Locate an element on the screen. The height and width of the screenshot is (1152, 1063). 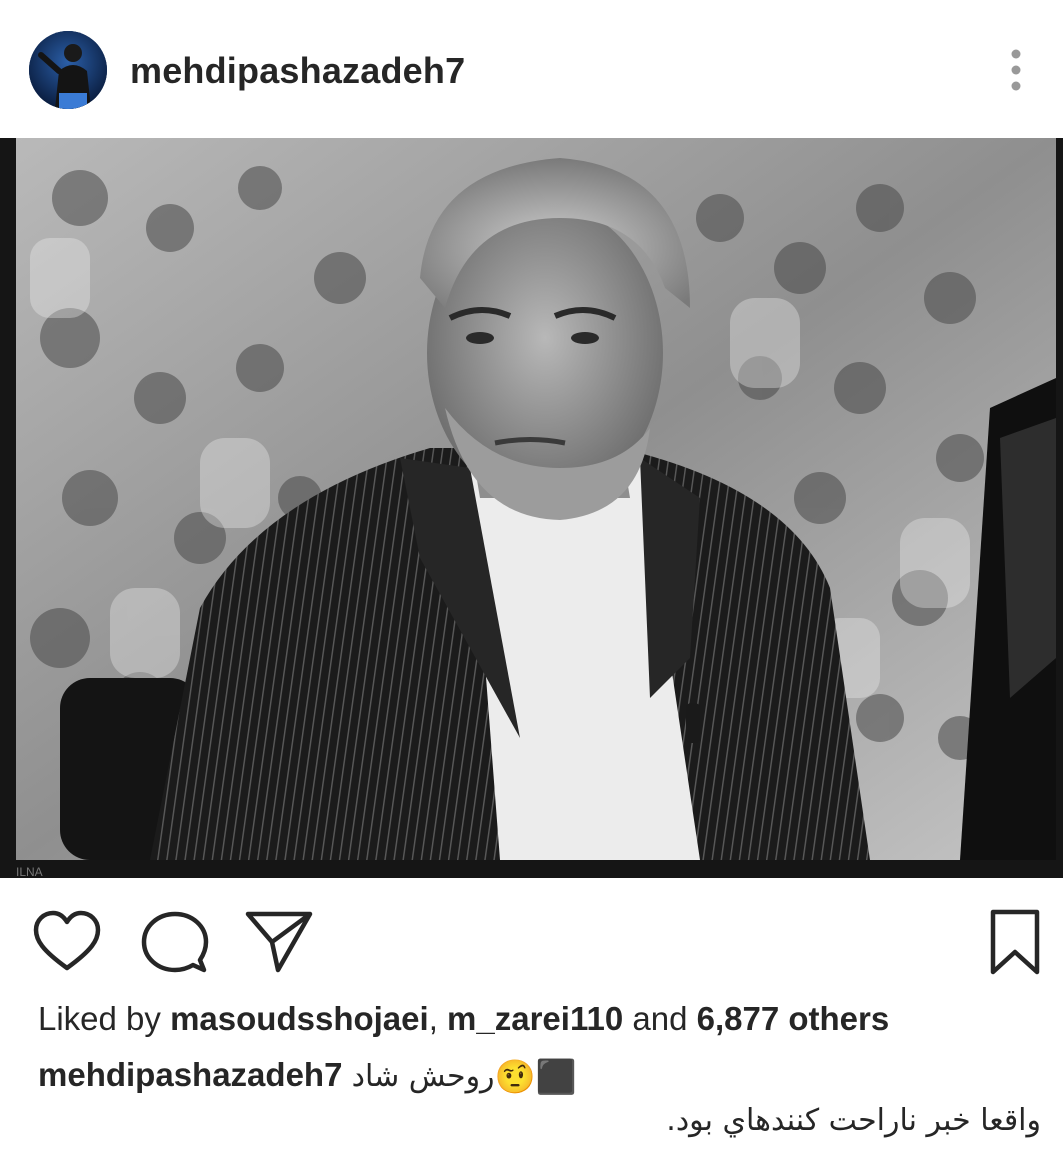
post-header: mehdipashazadeh7 is located at coordinates (531, 69).